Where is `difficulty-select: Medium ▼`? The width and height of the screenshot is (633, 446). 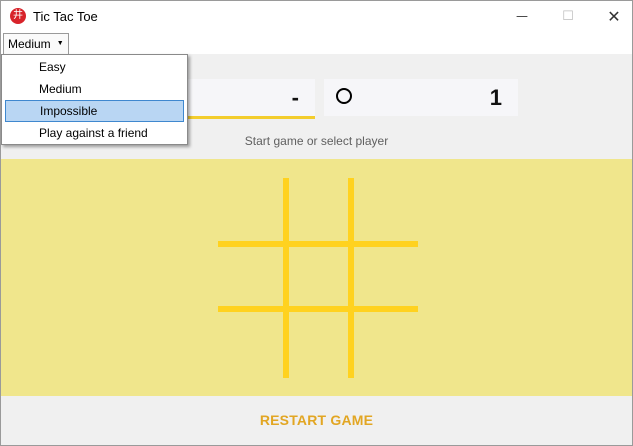
difficulty-select: Medium ▼ is located at coordinates (36, 44).